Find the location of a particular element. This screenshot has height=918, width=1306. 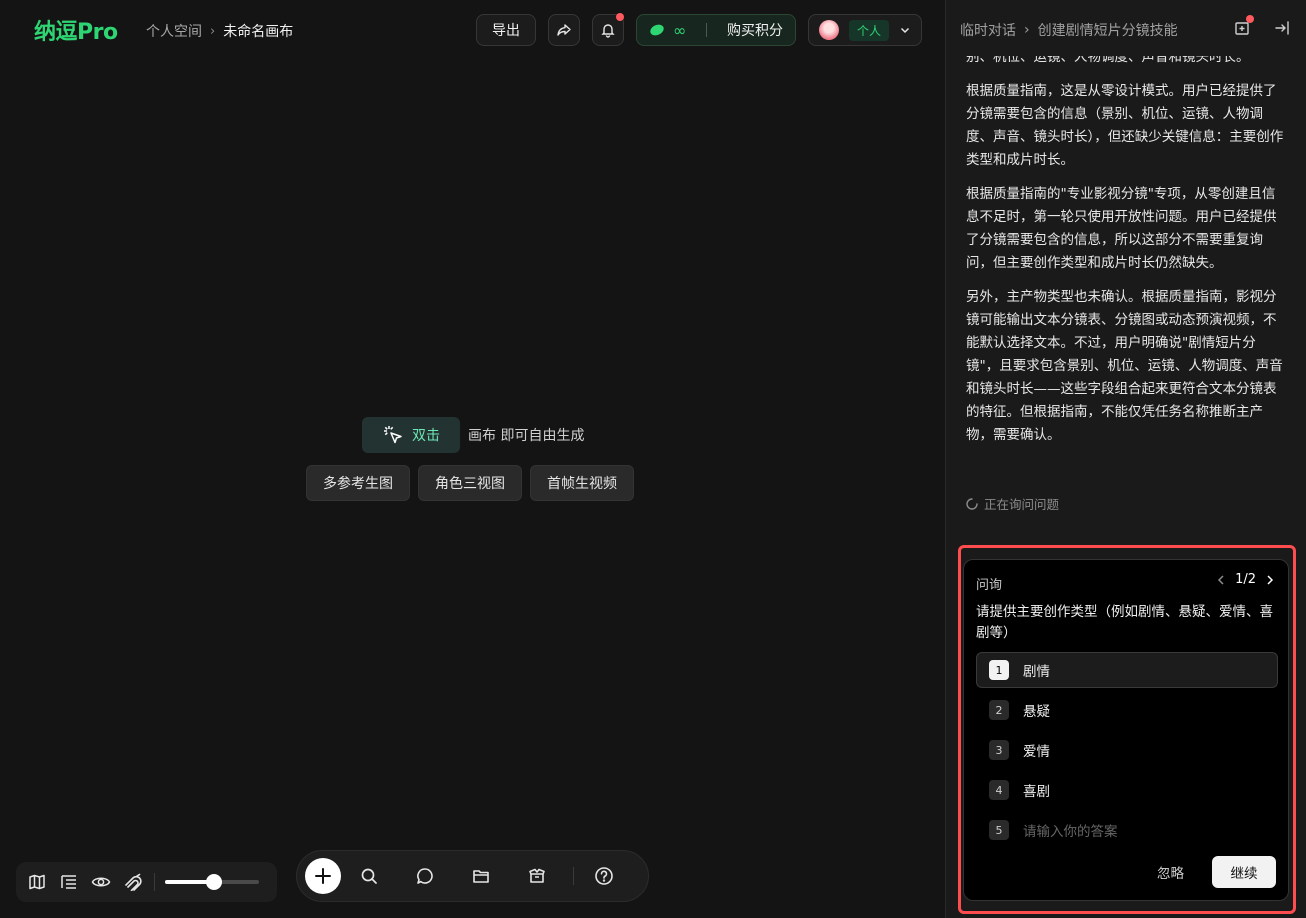

new-conversation-button is located at coordinates (1243, 26).